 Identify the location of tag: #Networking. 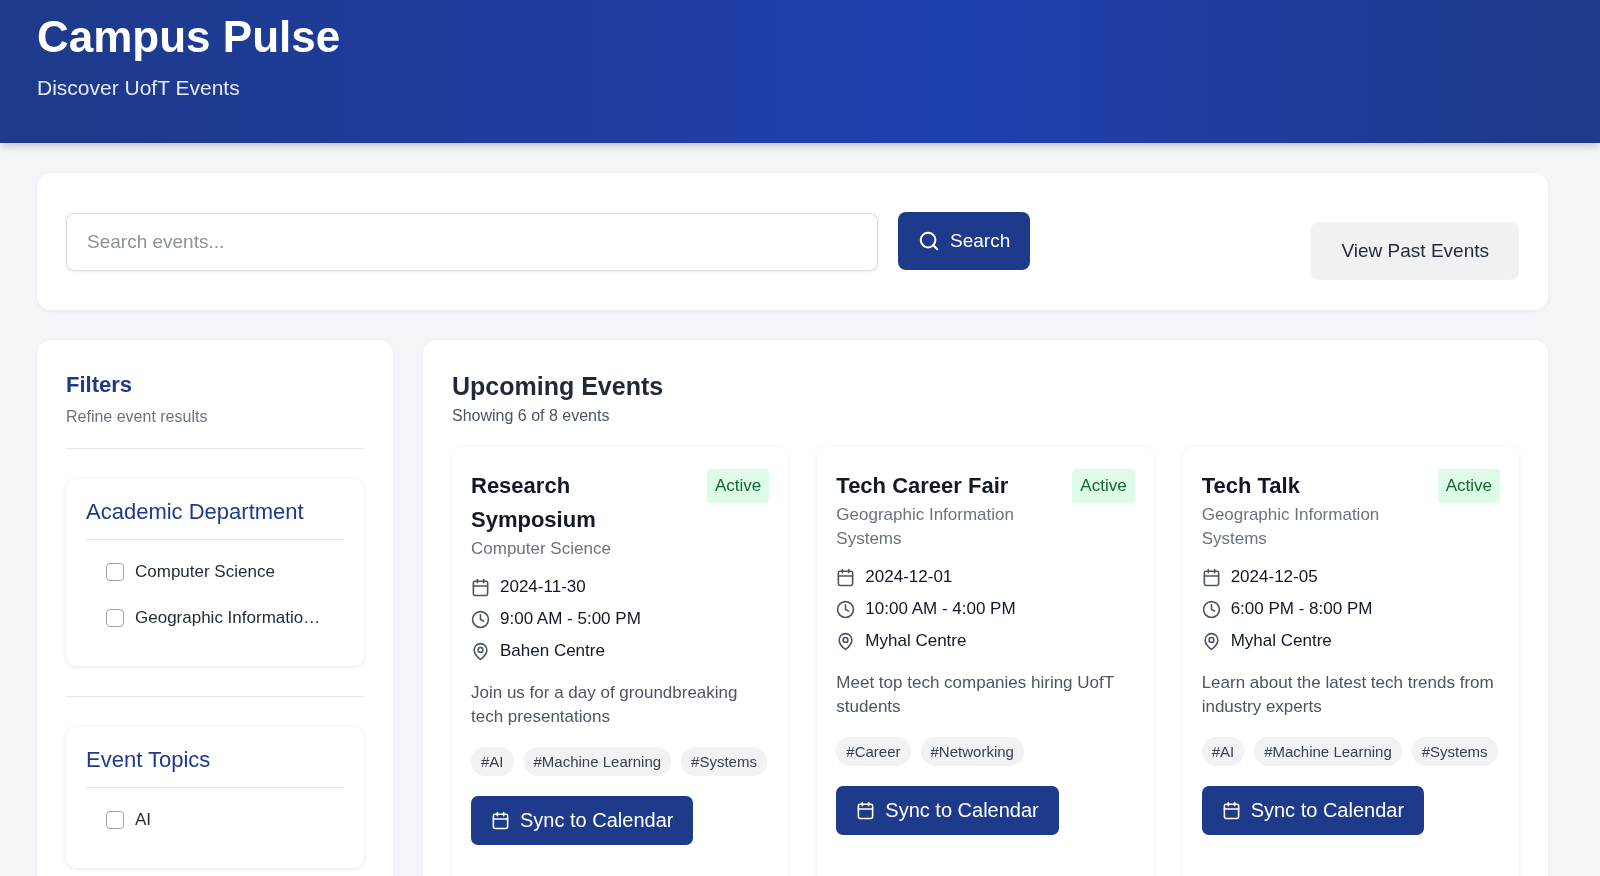
(972, 751).